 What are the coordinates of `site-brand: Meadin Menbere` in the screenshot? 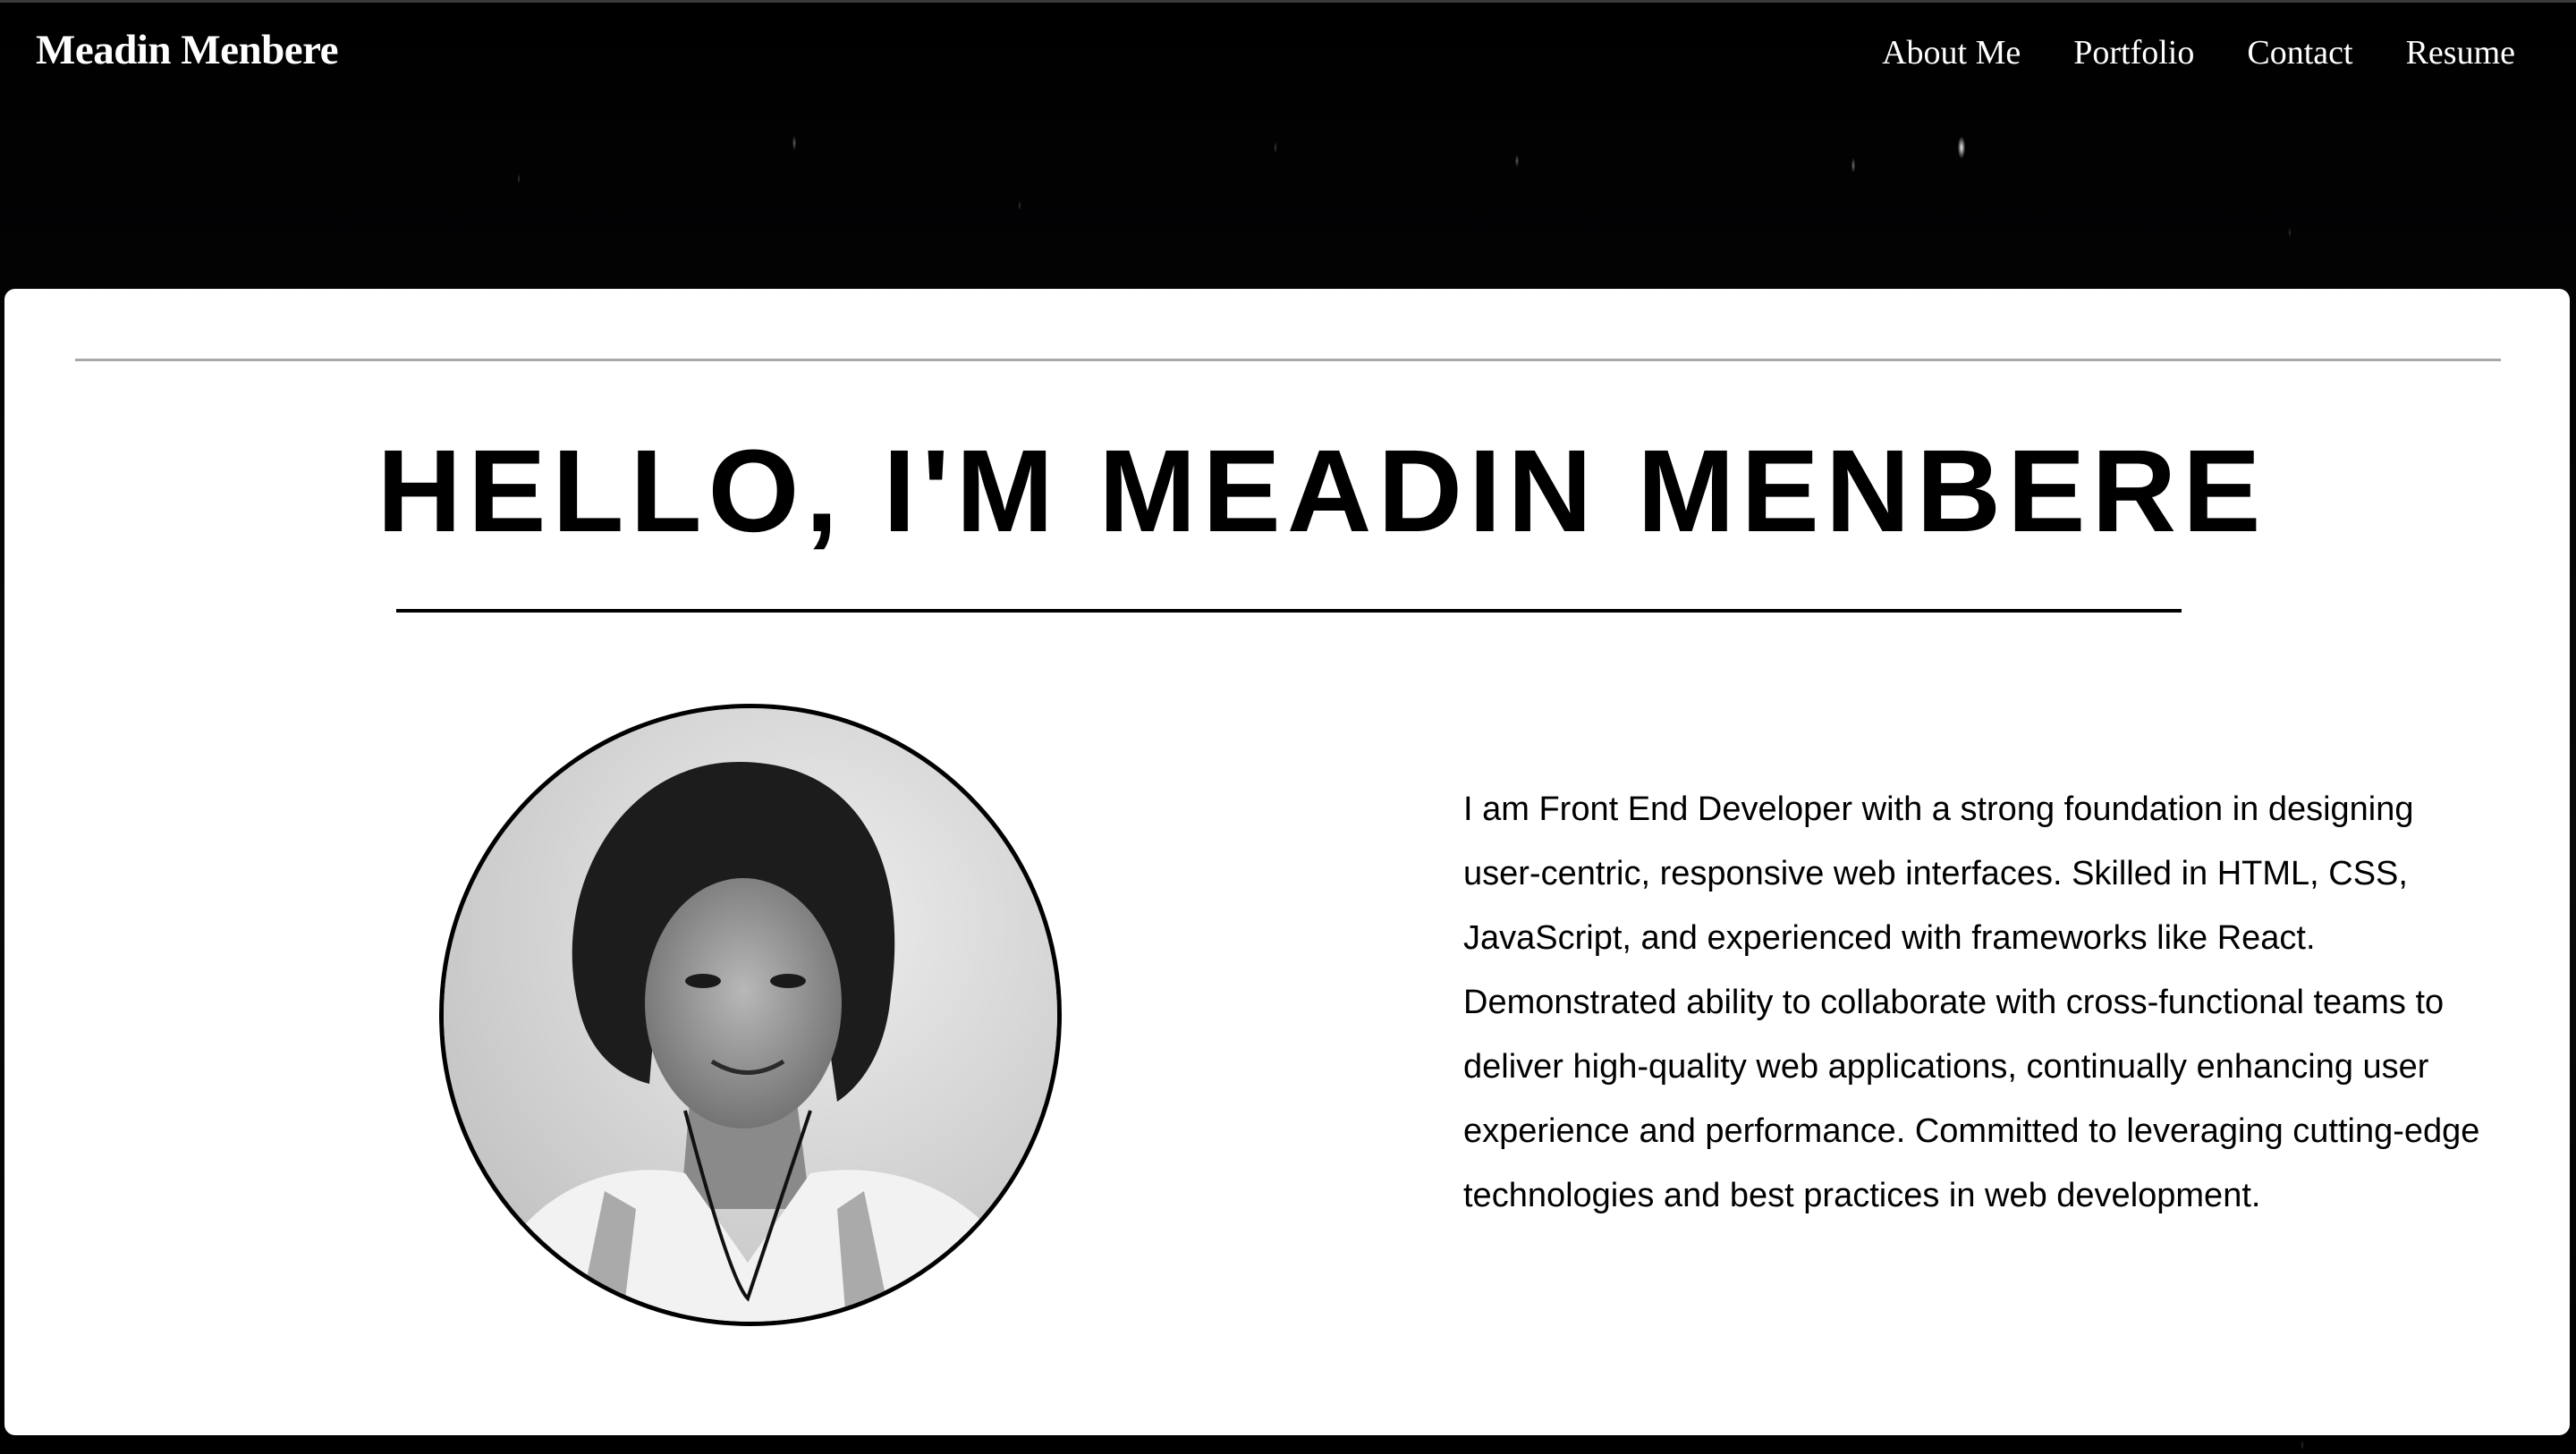 It's located at (187, 50).